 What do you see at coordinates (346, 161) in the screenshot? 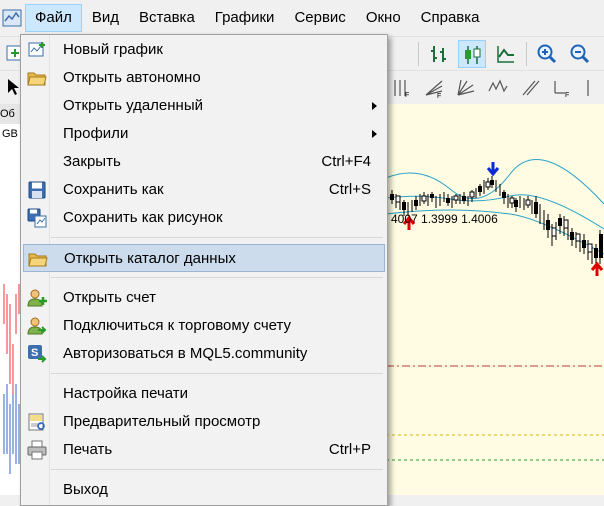
I see `close-shortcut: Ctrl+F4` at bounding box center [346, 161].